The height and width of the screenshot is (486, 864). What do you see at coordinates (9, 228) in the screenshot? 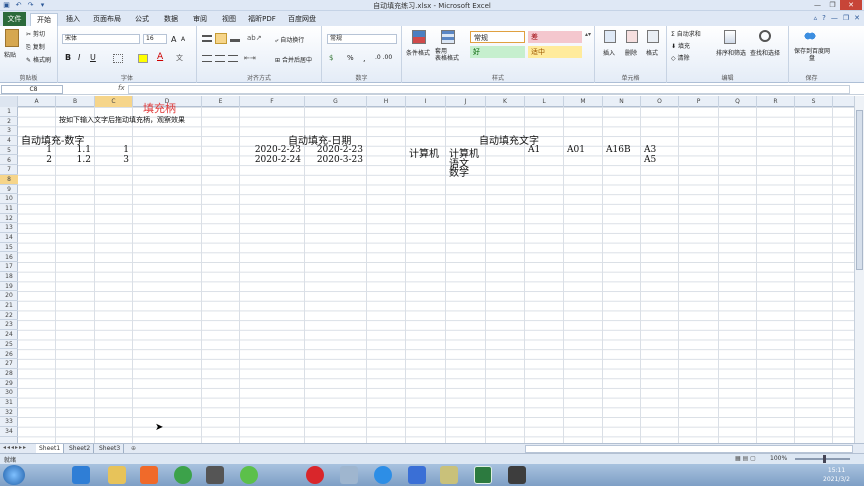
I see `row-header-13: 13` at bounding box center [9, 228].